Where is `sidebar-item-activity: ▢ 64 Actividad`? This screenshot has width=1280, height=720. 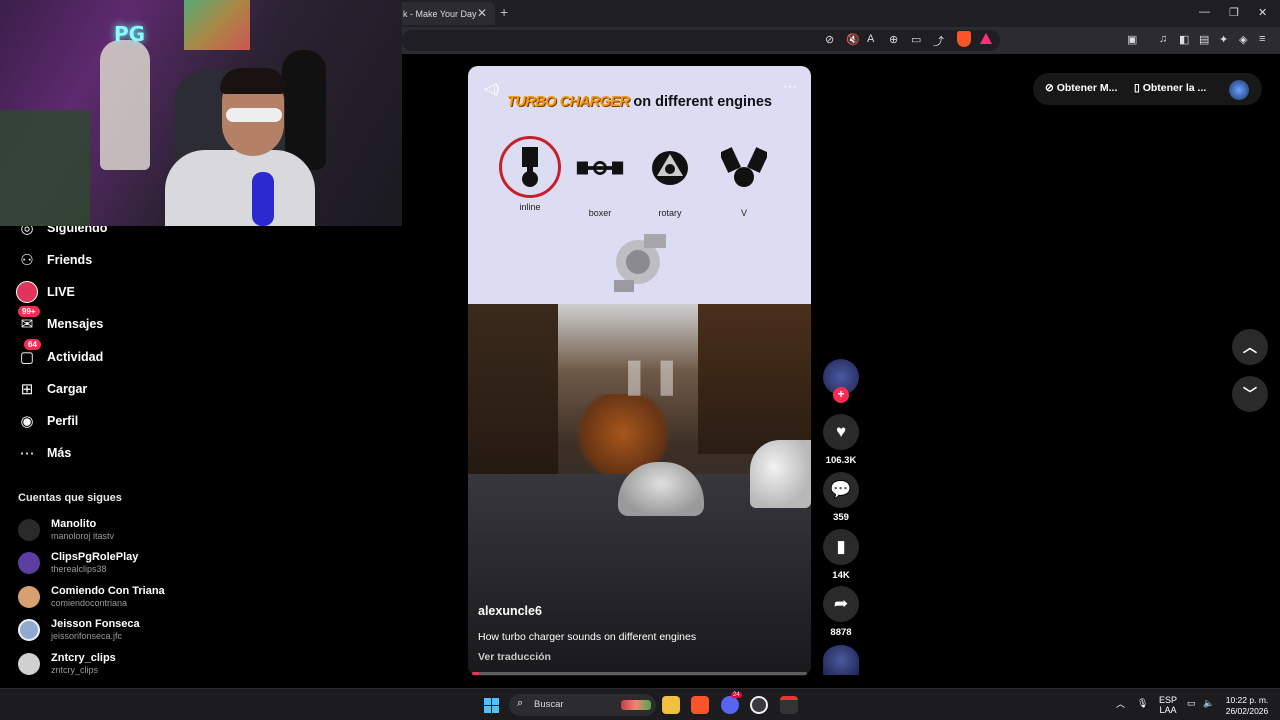
sidebar-item-activity: ▢ 64 Actividad is located at coordinates (60, 354).